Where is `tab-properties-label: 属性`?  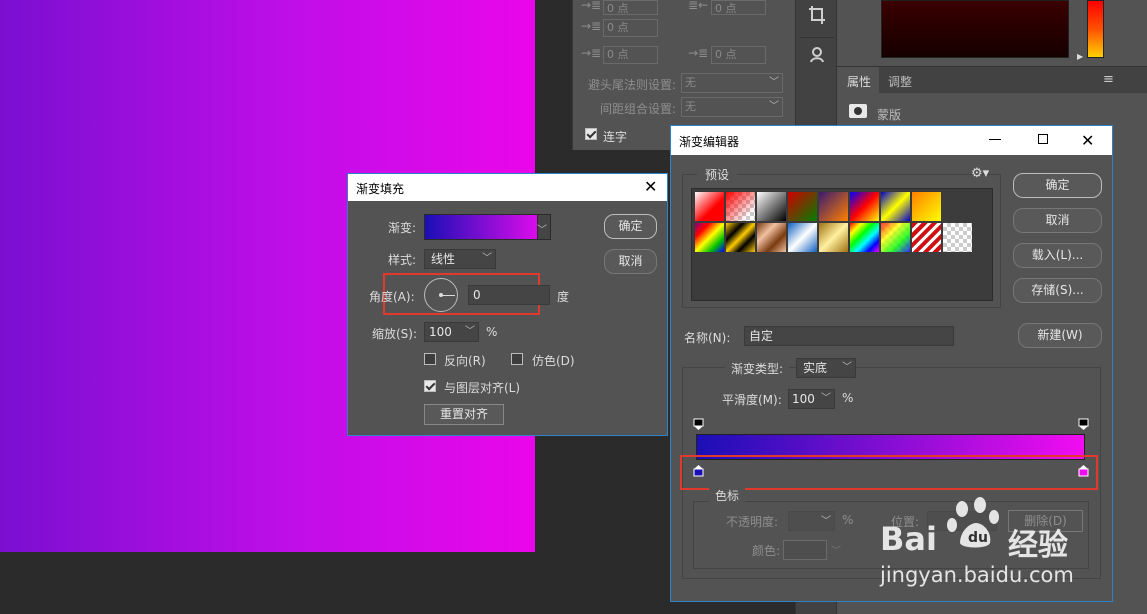 tab-properties-label: 属性 is located at coordinates (859, 82).